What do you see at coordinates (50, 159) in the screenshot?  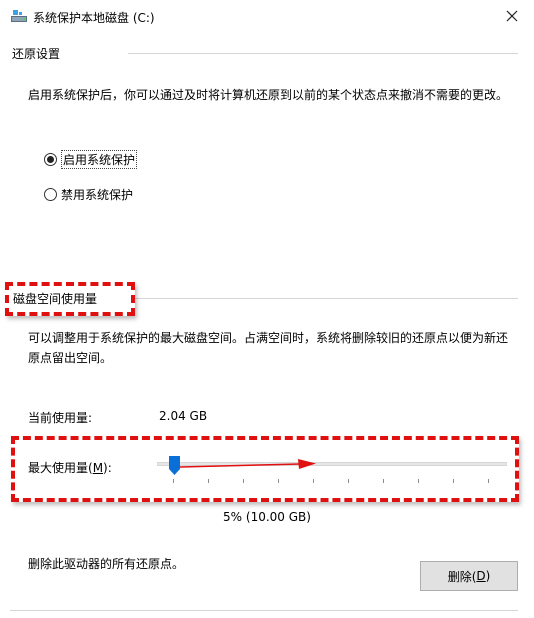 I see `radio-checked-icon` at bounding box center [50, 159].